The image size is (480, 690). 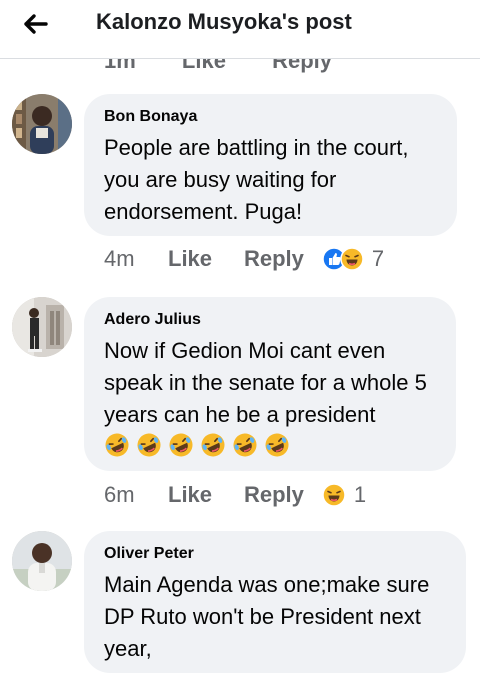 What do you see at coordinates (270, 320) in the screenshot?
I see `comment-author: Adero Julius` at bounding box center [270, 320].